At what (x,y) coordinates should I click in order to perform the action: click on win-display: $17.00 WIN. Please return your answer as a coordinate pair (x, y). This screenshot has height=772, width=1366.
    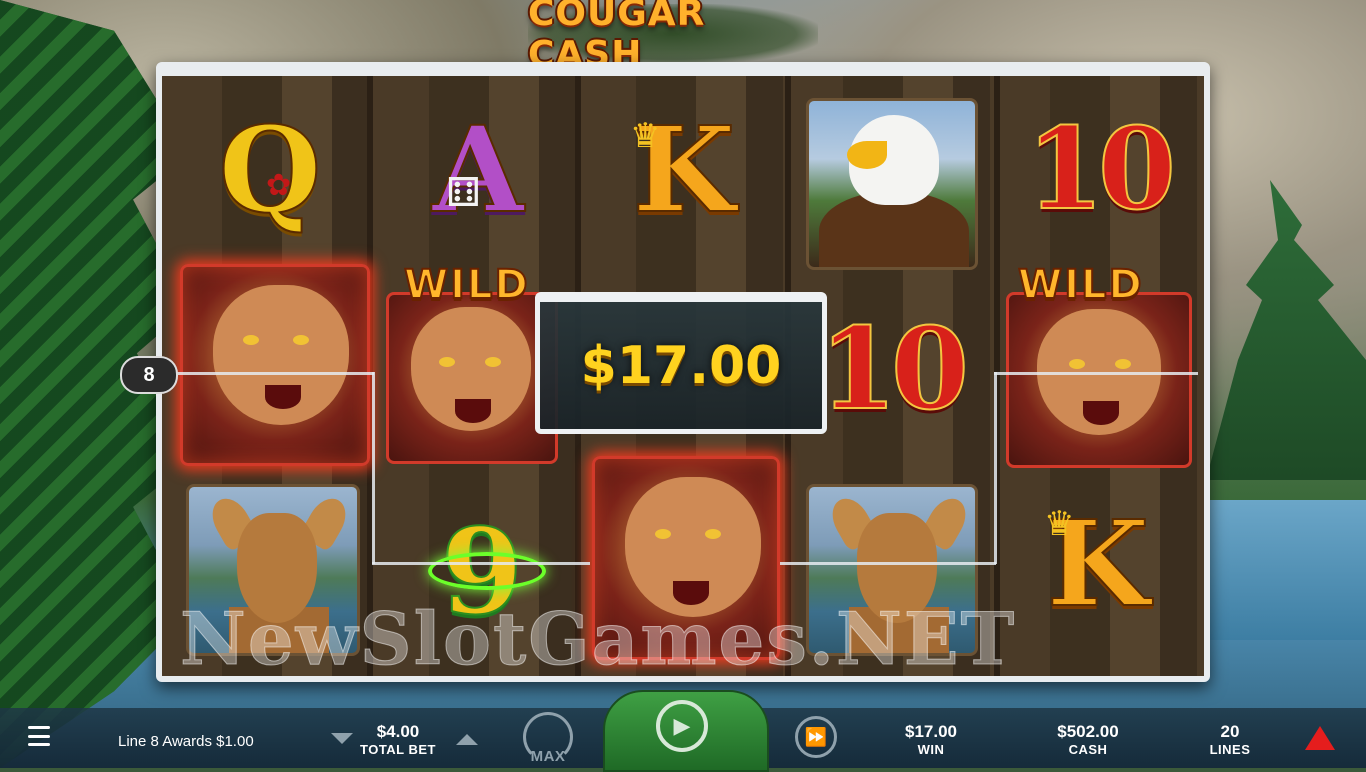
    Looking at the image, I should click on (931, 739).